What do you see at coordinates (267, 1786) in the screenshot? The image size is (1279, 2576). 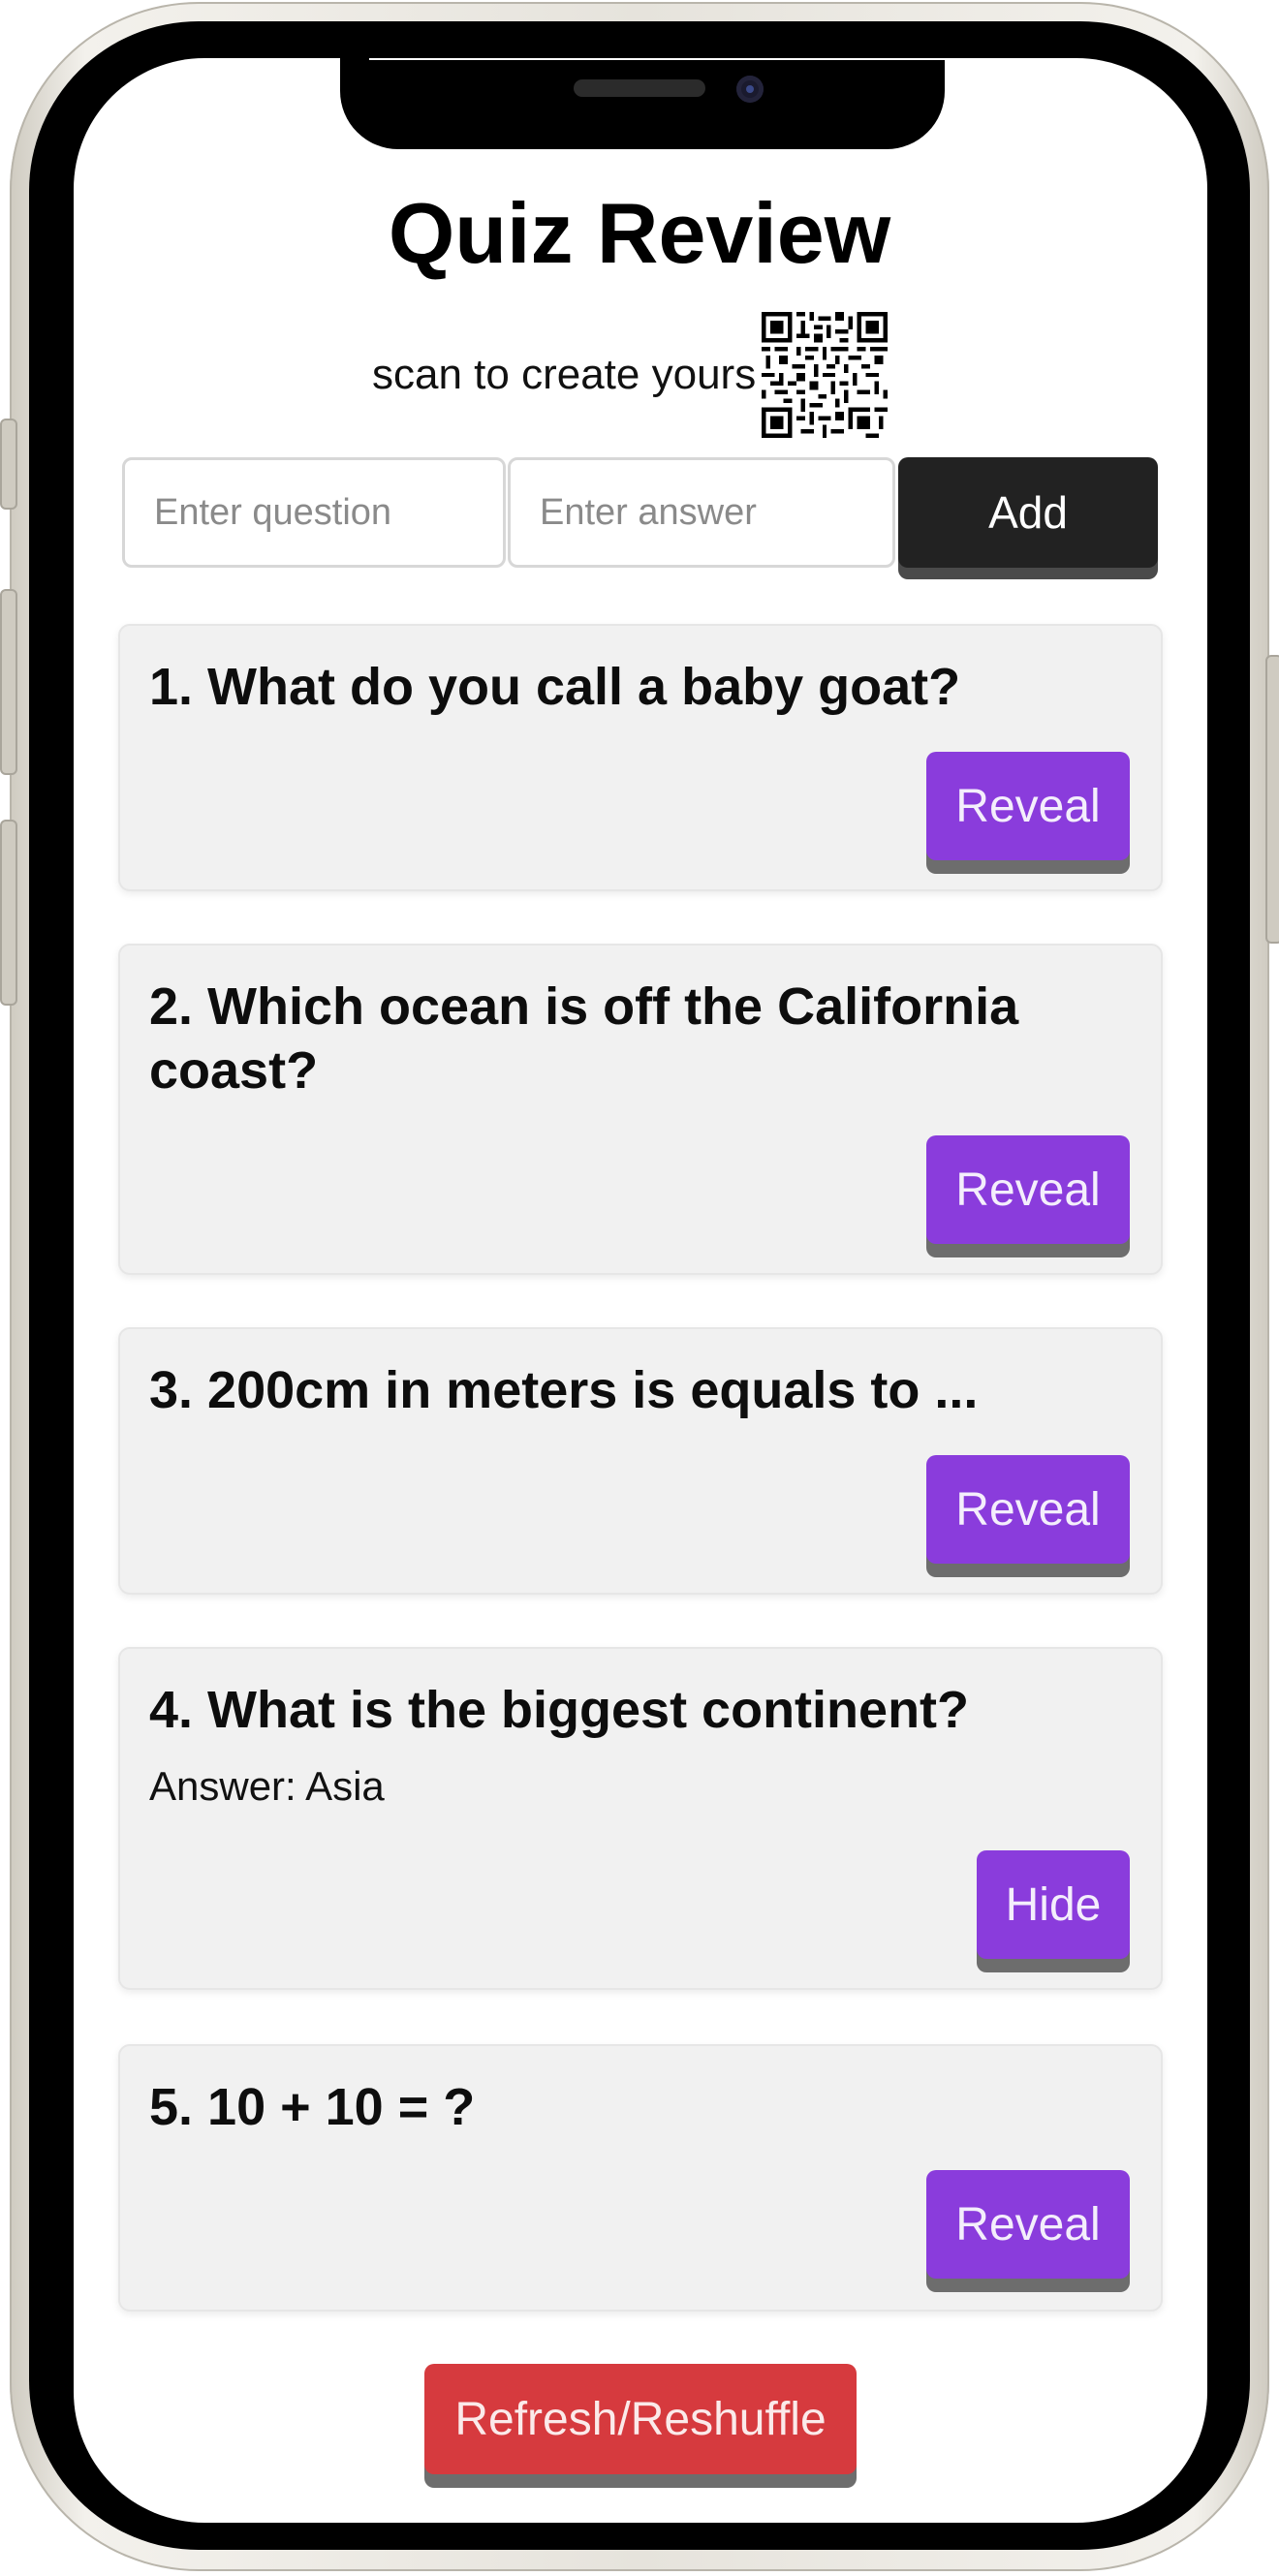 I see `answer-text: Answer: Asia` at bounding box center [267, 1786].